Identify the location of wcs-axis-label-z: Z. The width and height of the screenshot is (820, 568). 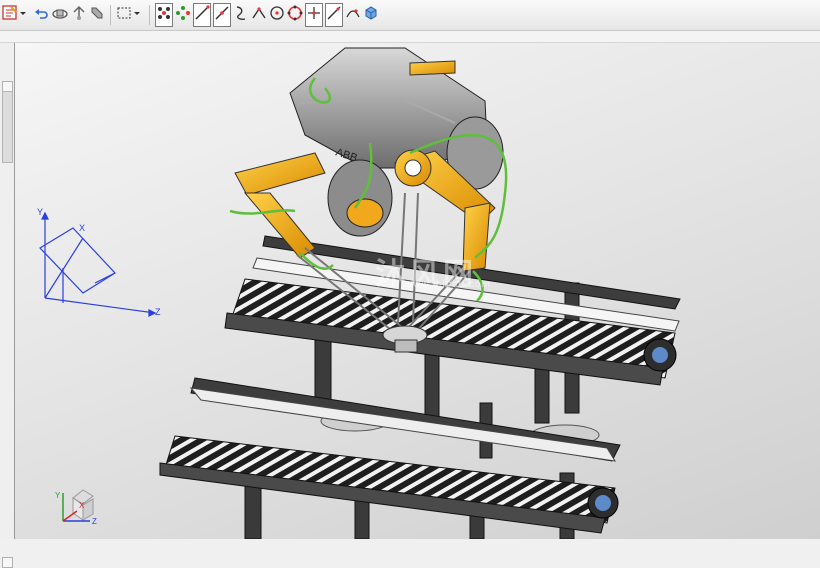
(158, 312).